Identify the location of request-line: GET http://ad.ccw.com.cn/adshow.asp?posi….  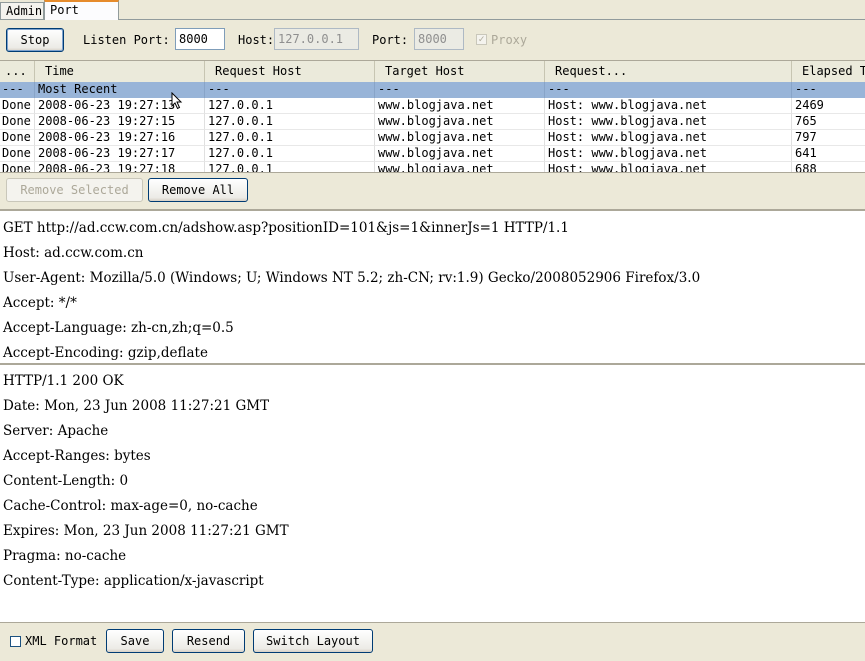
(286, 228).